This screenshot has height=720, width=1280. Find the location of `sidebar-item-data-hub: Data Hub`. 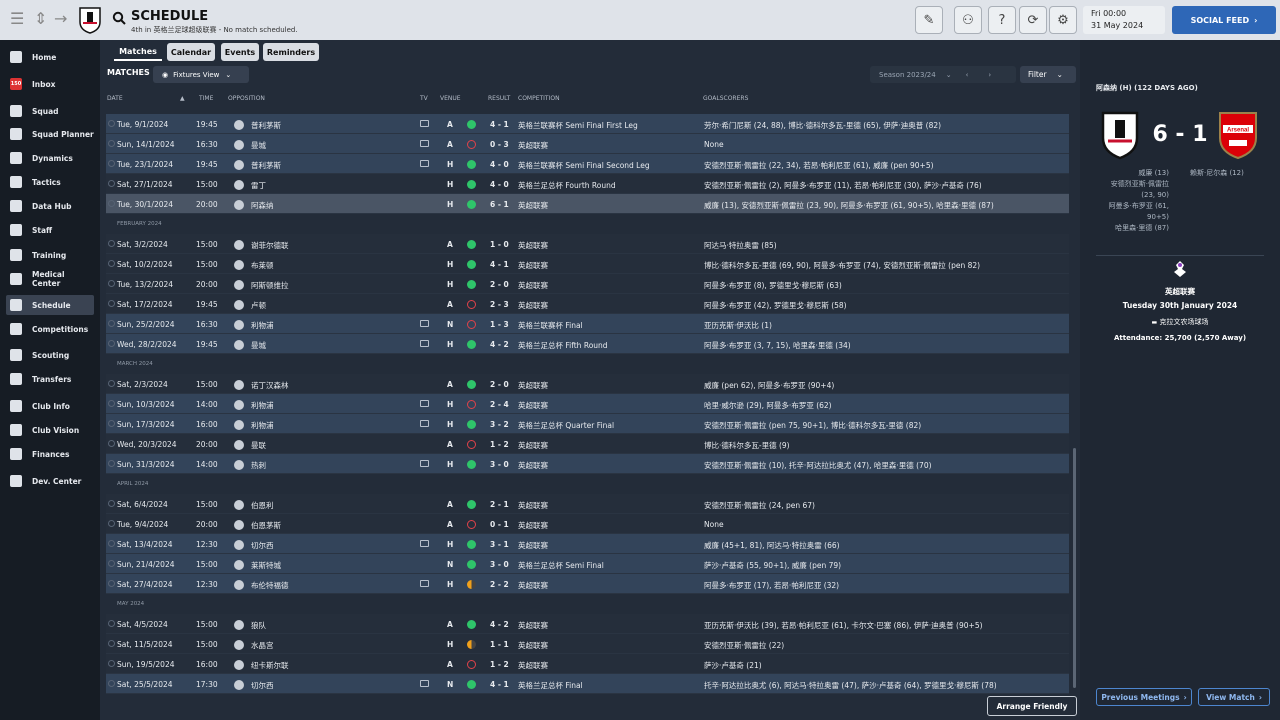

sidebar-item-data-hub: Data Hub is located at coordinates (50, 206).